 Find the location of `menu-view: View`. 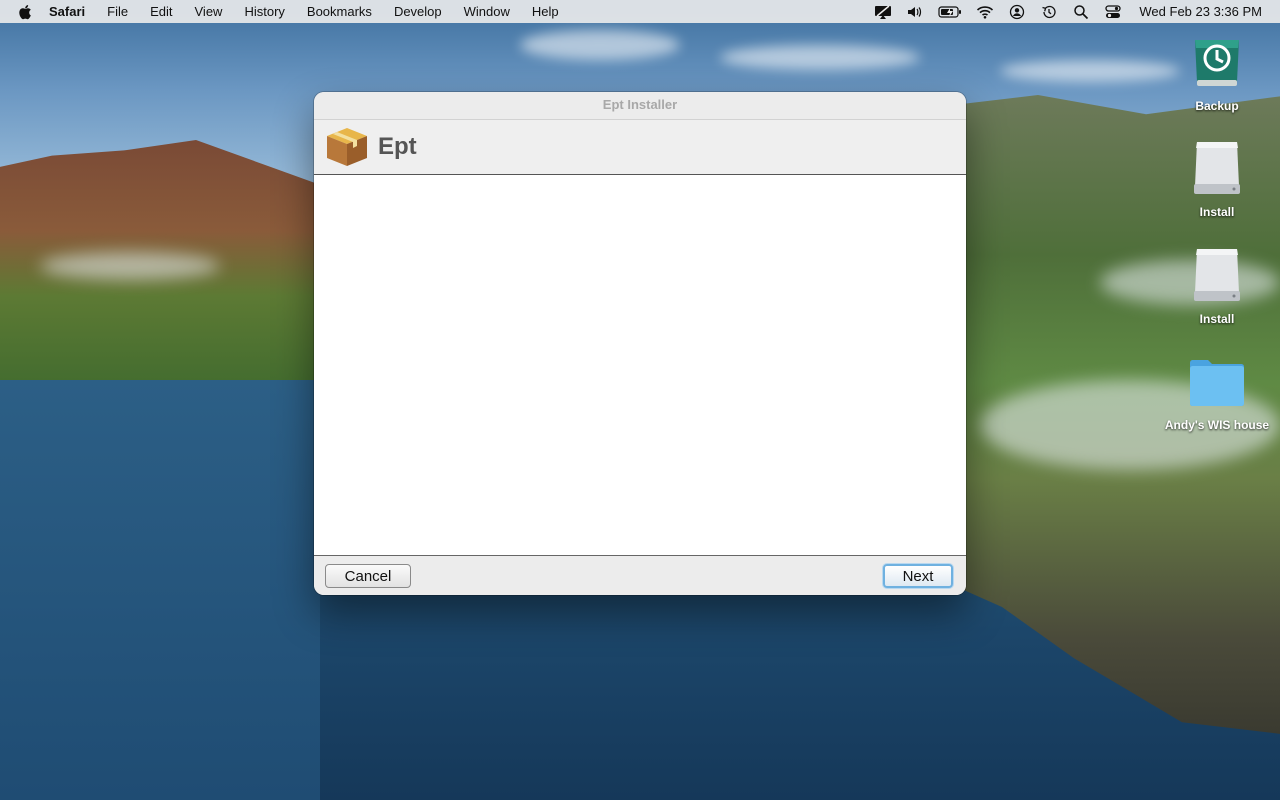

menu-view: View is located at coordinates (209, 11).